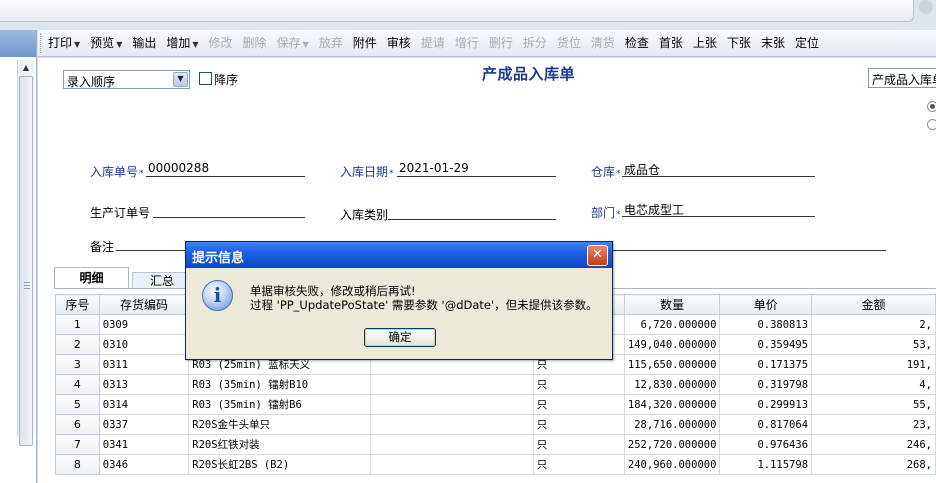 The image size is (936, 483). I want to click on toolbar-button-2: 输出, so click(144, 43).